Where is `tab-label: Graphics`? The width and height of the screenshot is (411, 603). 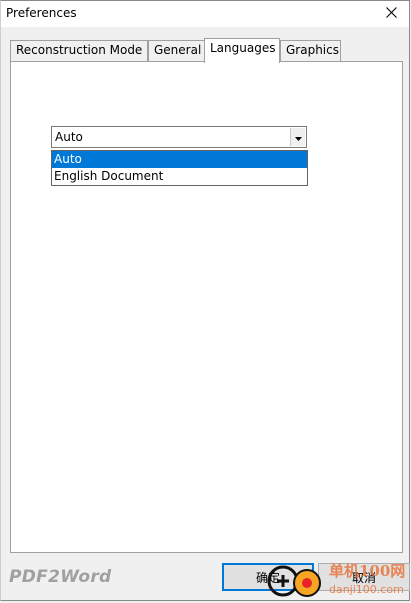 tab-label: Graphics is located at coordinates (312, 50).